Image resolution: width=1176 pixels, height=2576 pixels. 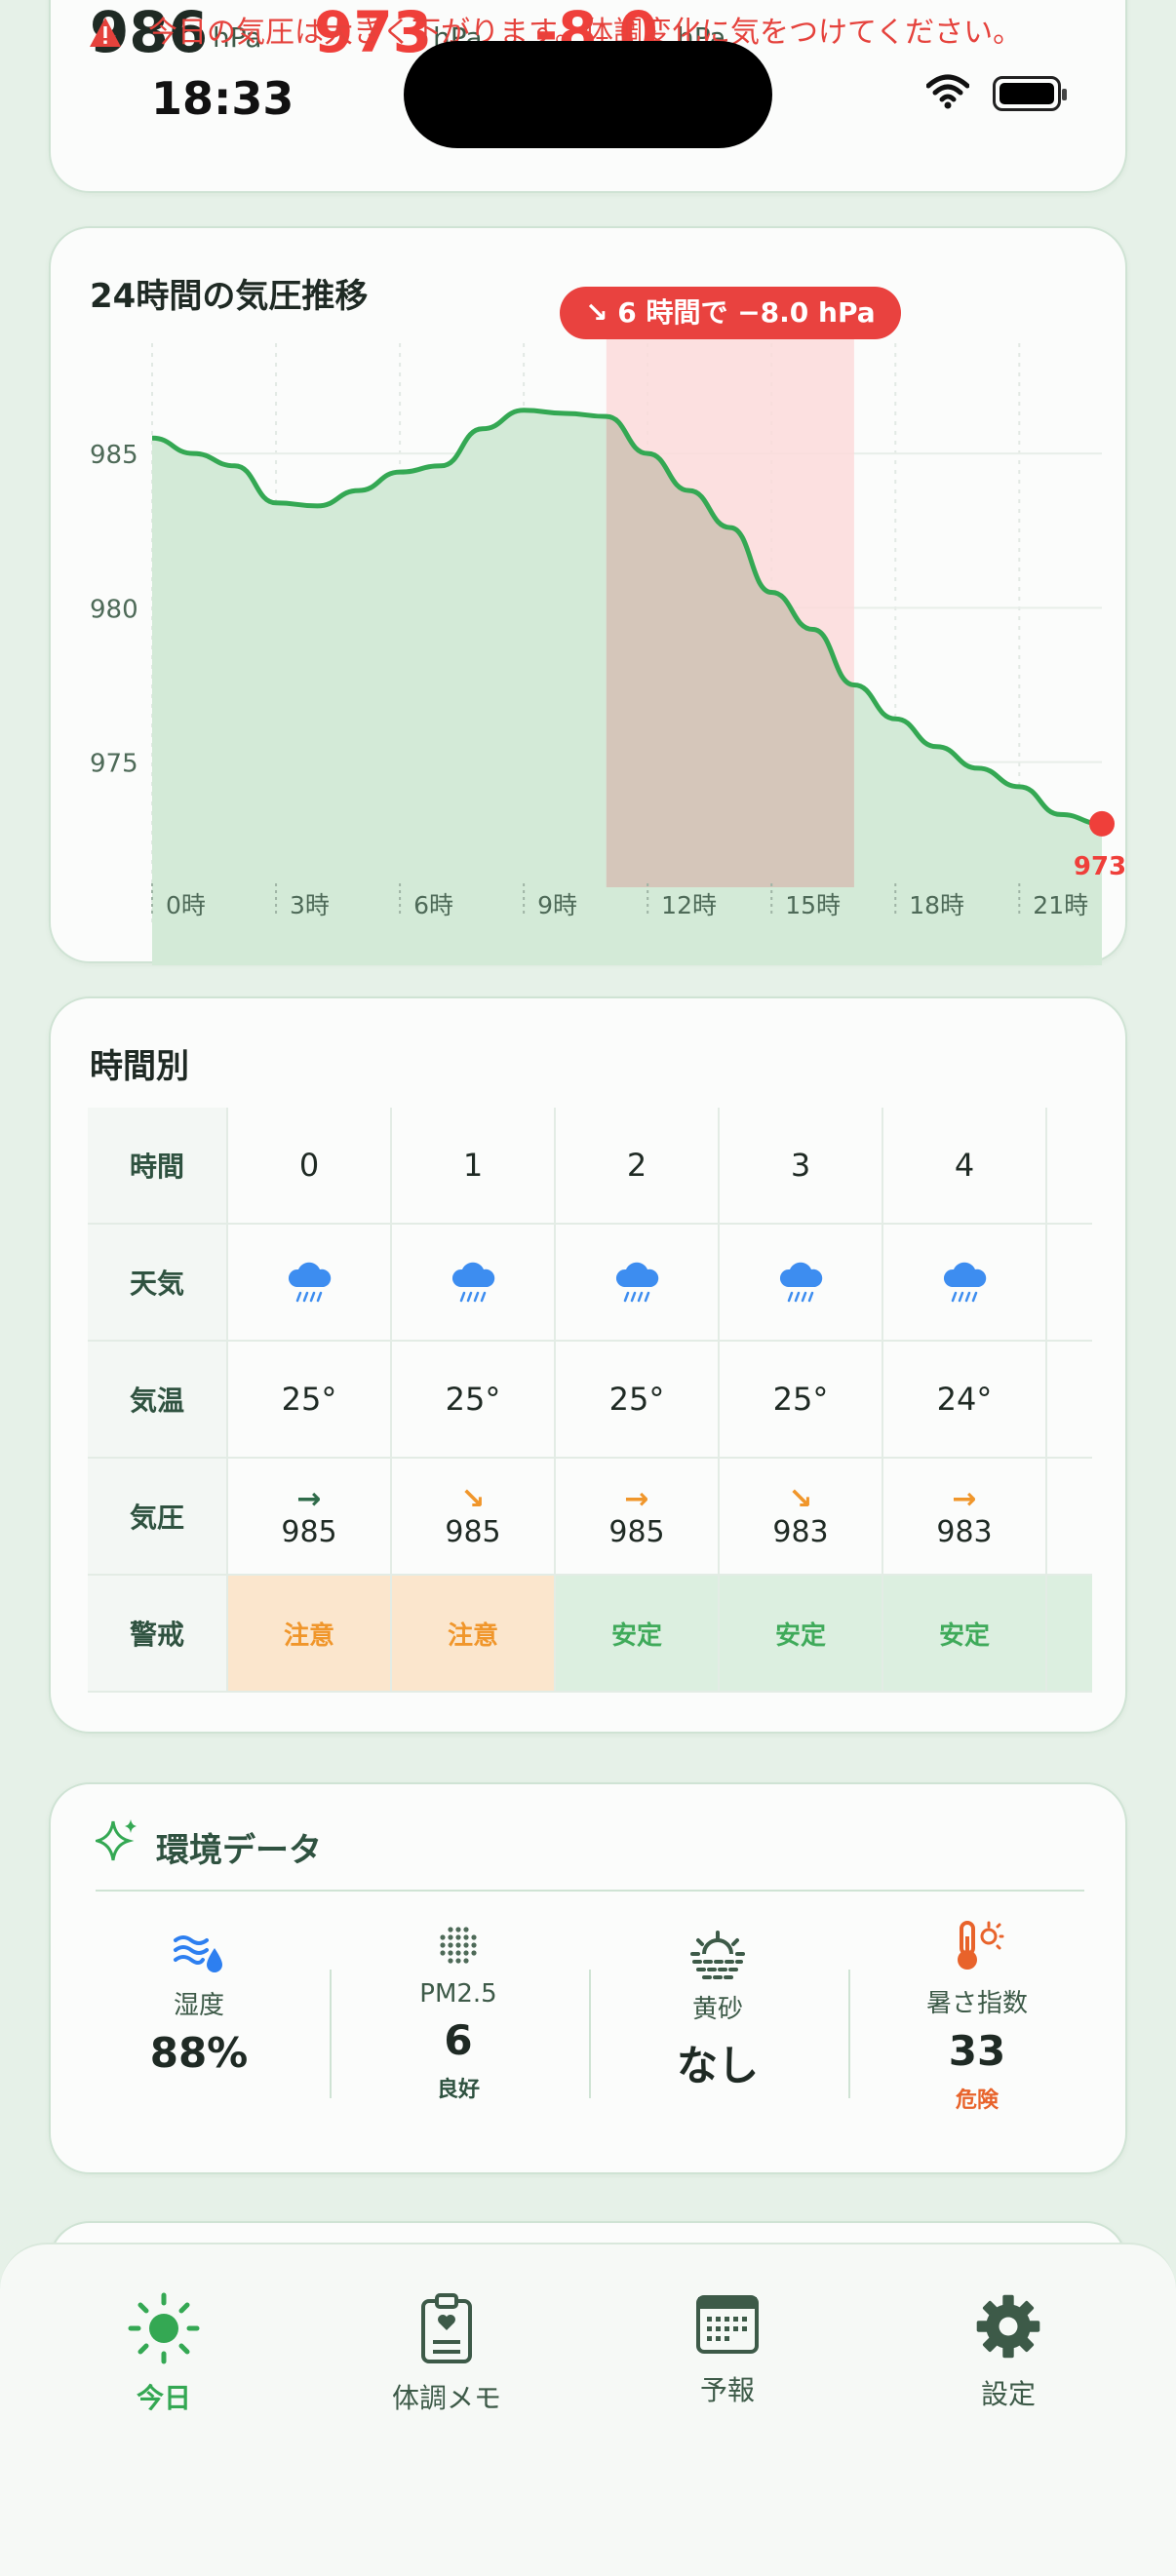 I want to click on warning-icon, so click(x=105, y=32).